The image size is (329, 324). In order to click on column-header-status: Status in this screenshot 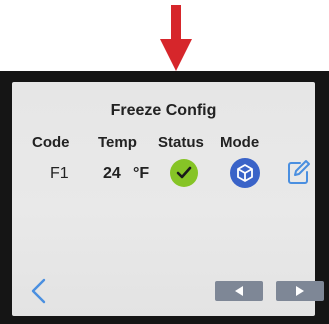, I will do `click(181, 142)`.